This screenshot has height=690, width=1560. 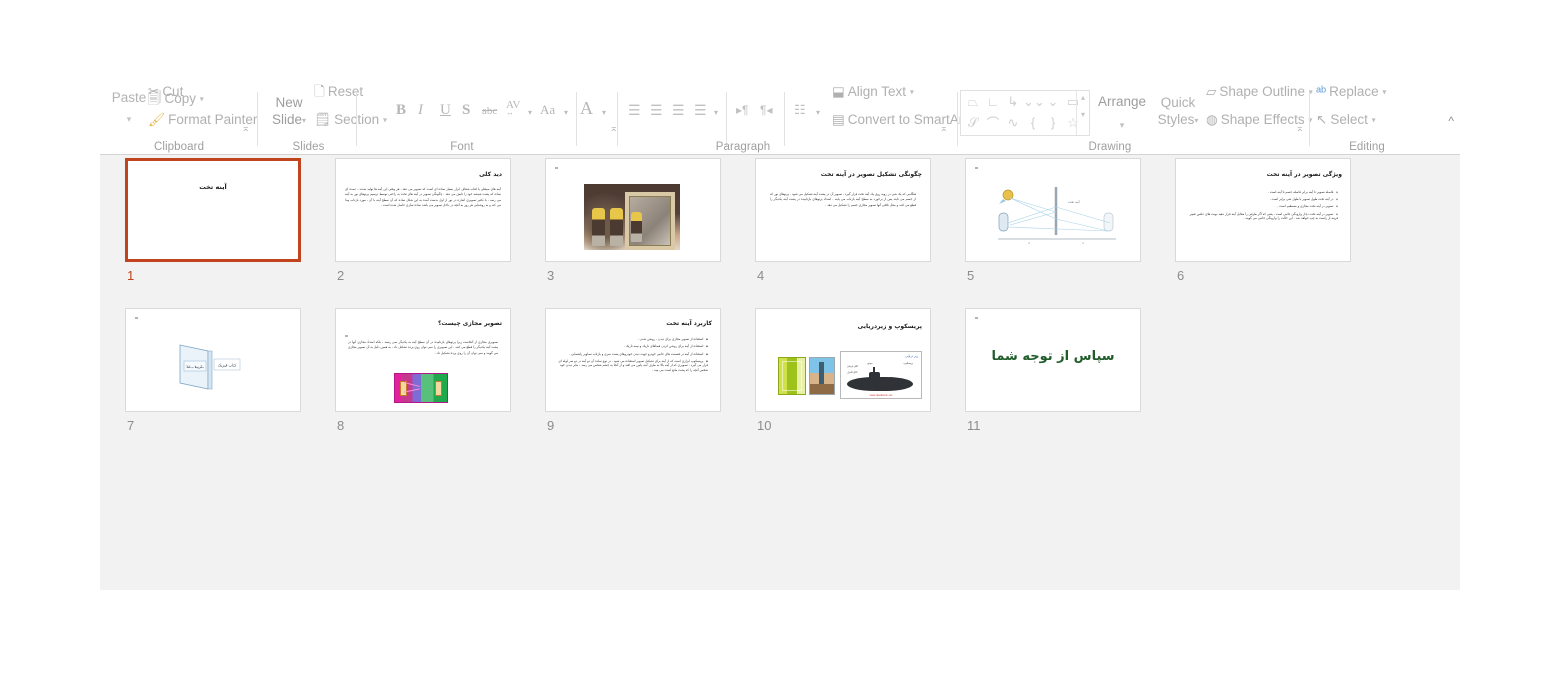 I want to click on slide-thumbnail-1: آینه تخت 1, so click(x=230, y=233).